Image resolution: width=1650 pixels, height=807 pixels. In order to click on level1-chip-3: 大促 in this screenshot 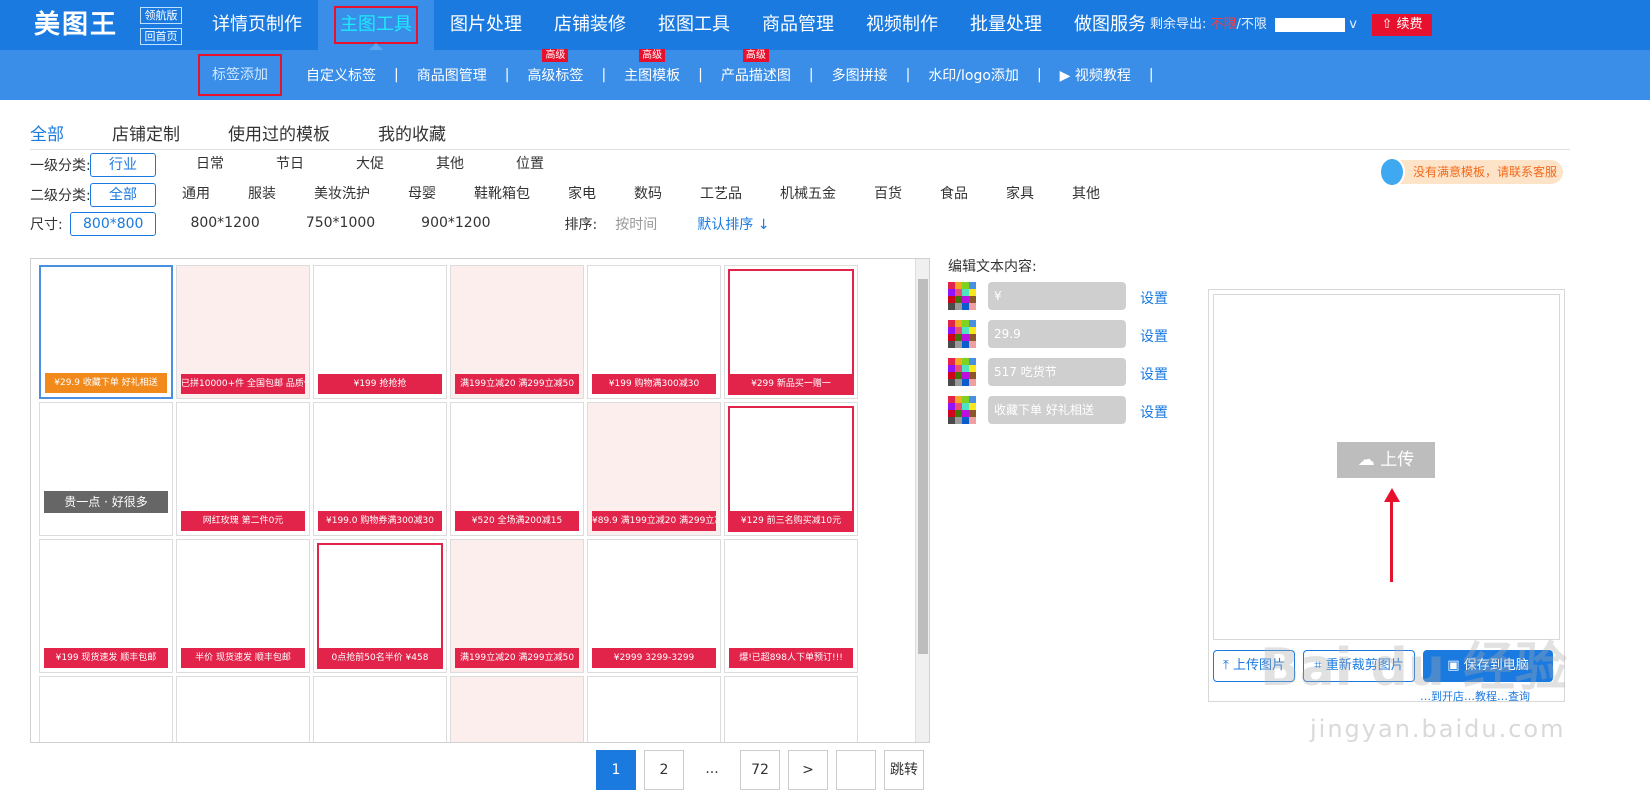, I will do `click(370, 165)`.